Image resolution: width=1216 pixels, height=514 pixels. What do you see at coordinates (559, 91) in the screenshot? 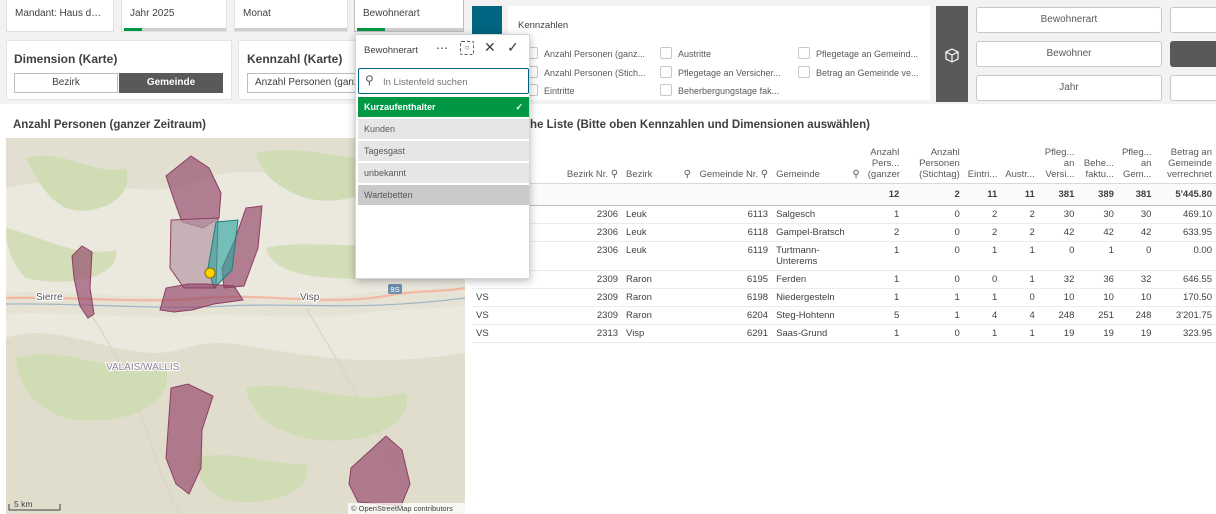
I see `kennzahl-option-label: Eintritte` at bounding box center [559, 91].